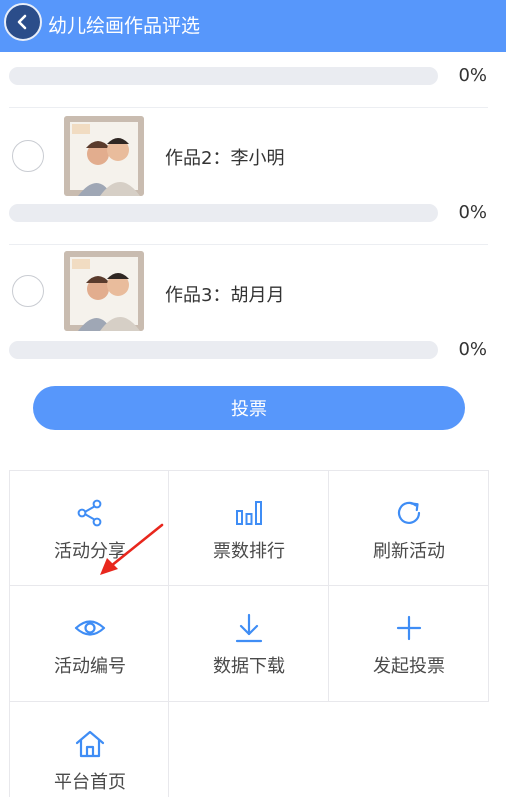 This screenshot has width=506, height=797. What do you see at coordinates (409, 666) in the screenshot?
I see `menu-label: 发起投票` at bounding box center [409, 666].